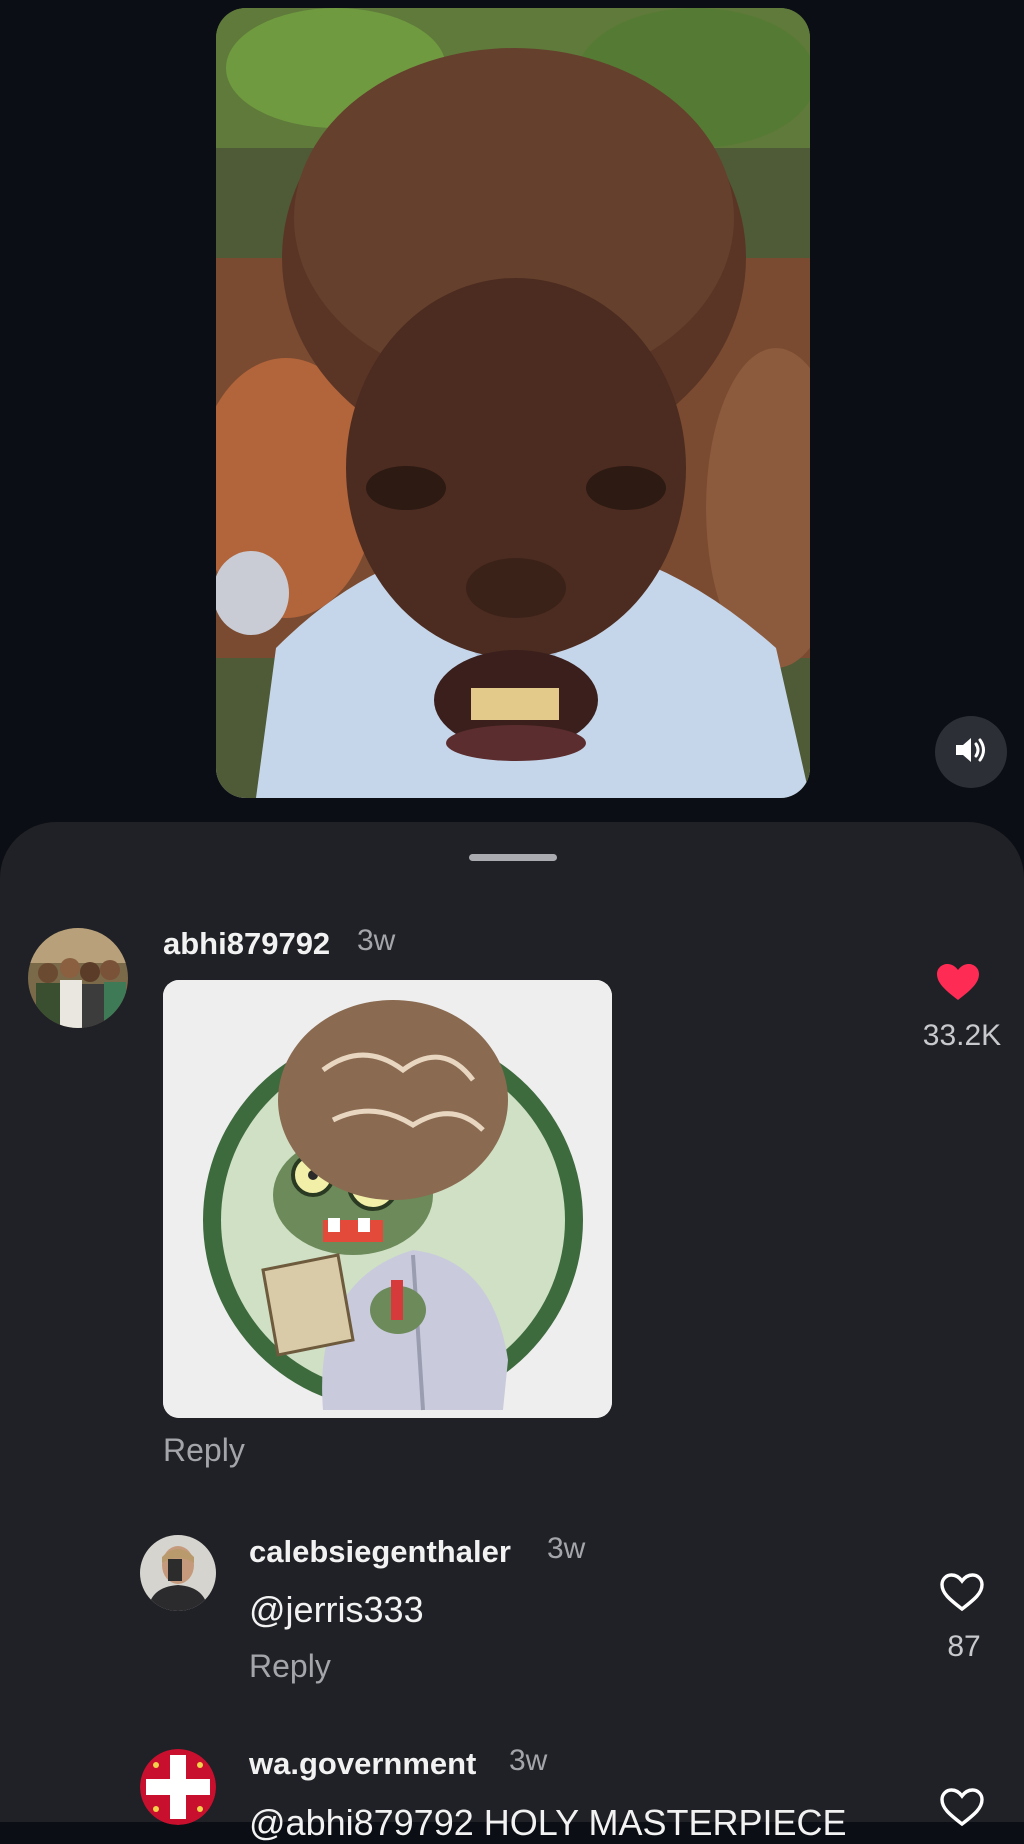 This screenshot has width=1024, height=1844. What do you see at coordinates (962, 1035) in the screenshot?
I see `like-count: 33.2K` at bounding box center [962, 1035].